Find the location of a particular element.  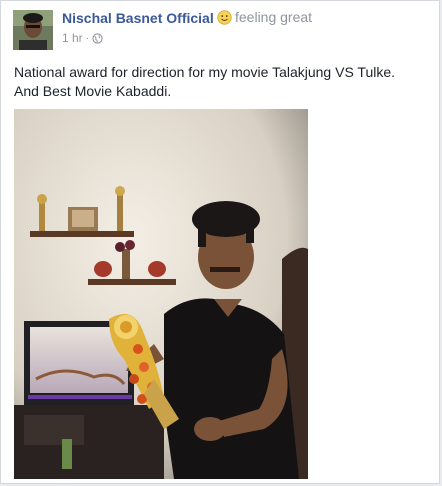

author-name: Nischal Basnet Official is located at coordinates (138, 18).